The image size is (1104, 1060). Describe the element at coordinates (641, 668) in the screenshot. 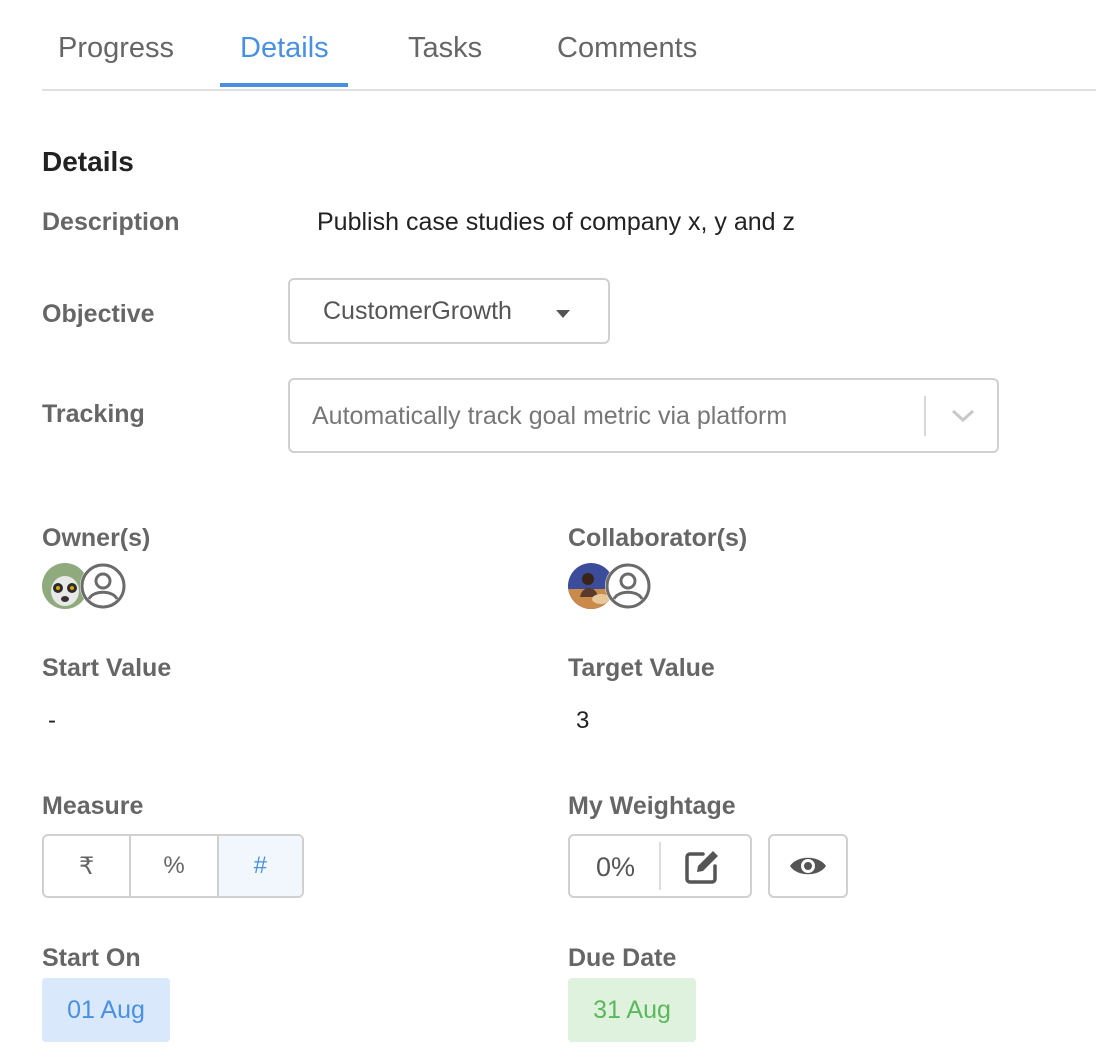

I see `target-value-label: Target Value` at that location.